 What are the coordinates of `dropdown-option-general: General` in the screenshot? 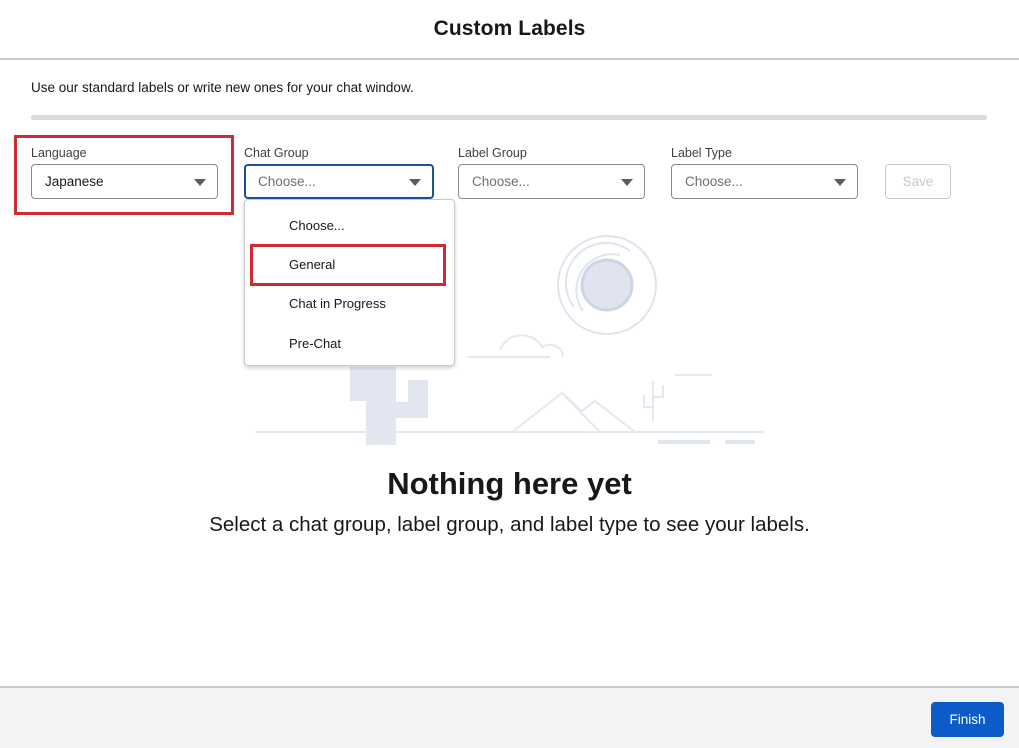 It's located at (349, 264).